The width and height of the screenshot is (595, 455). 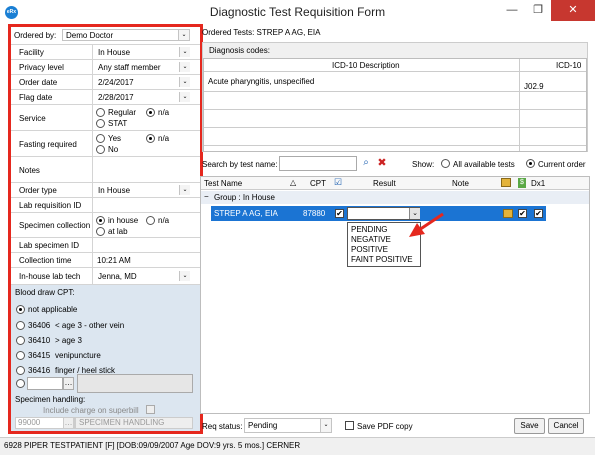 I want to click on dx1-checkbox: ✔, so click(x=538, y=213).